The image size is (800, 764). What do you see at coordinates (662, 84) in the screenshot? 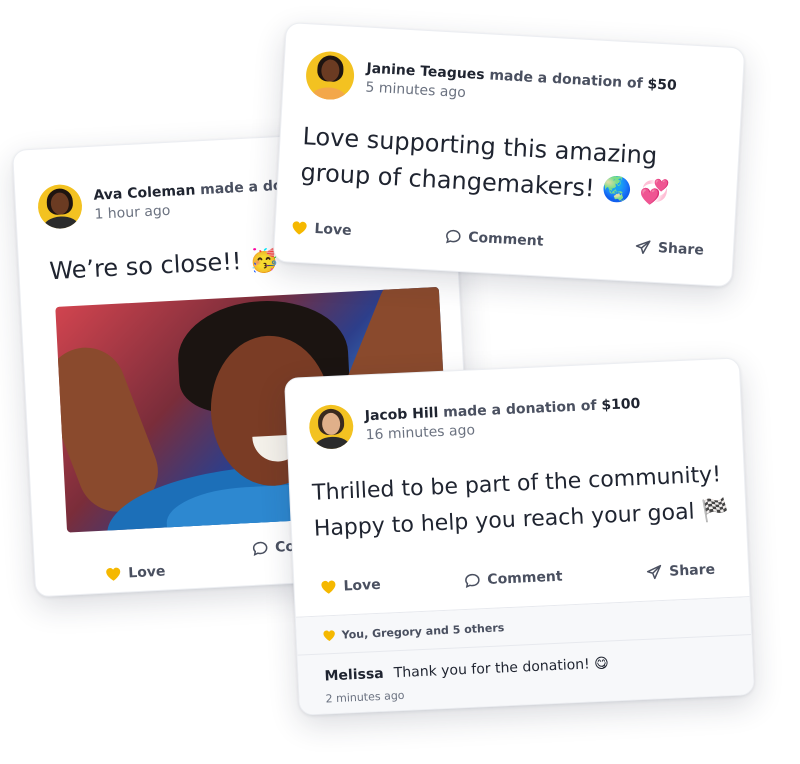
I see `donation-amount: $50` at bounding box center [662, 84].